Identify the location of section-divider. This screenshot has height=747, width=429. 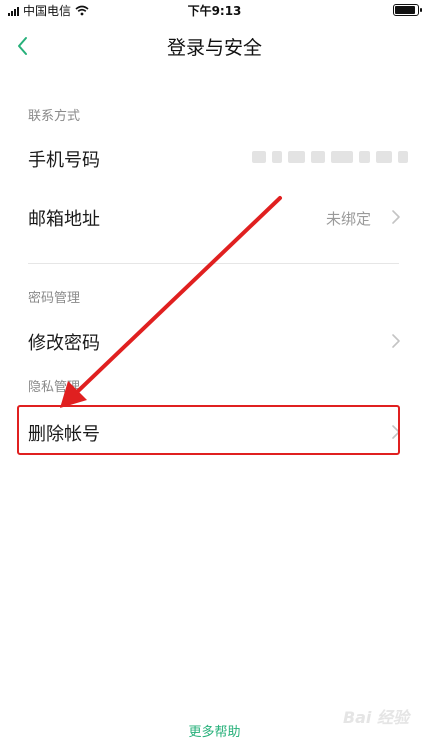
(213, 263).